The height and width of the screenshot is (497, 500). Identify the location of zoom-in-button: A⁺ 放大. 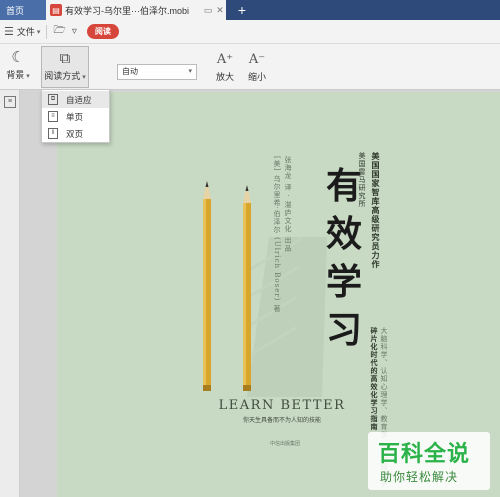
(225, 66).